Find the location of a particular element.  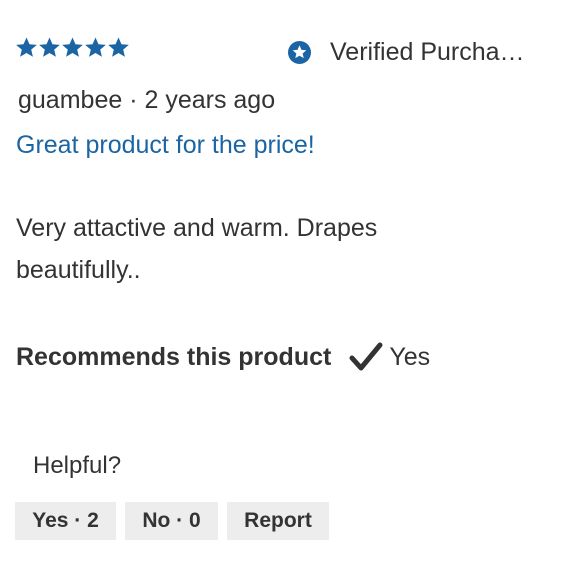

recommends-label: Recommends this product is located at coordinates (174, 356).